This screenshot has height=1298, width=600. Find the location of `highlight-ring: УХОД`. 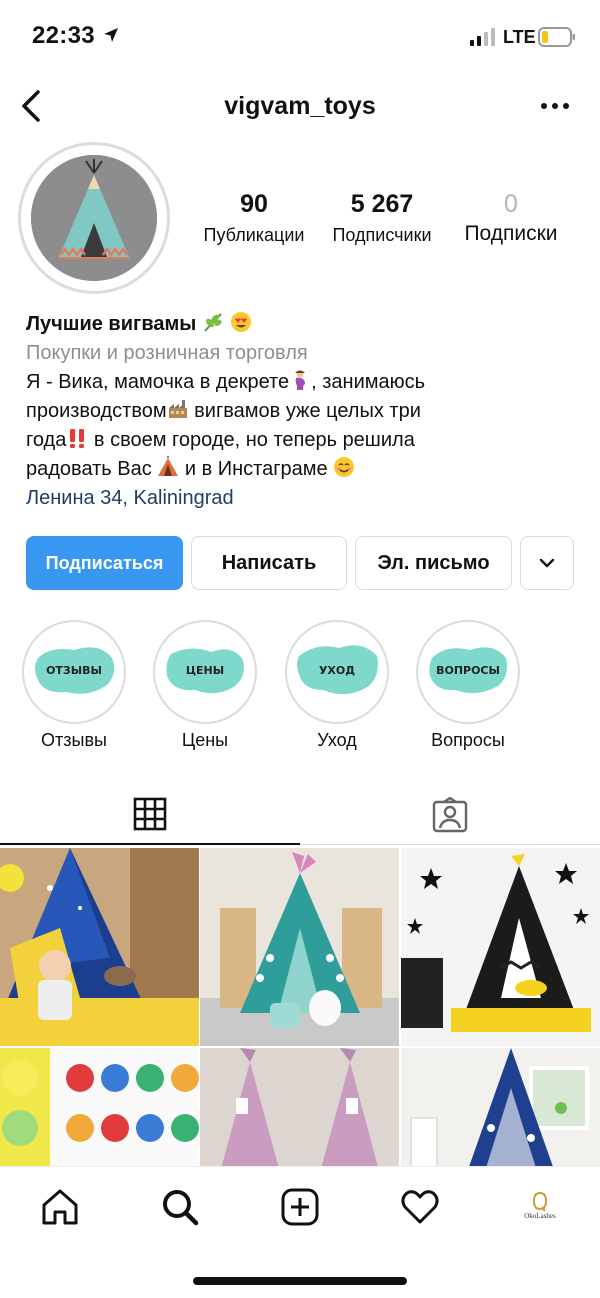

highlight-ring: УХОД is located at coordinates (337, 672).